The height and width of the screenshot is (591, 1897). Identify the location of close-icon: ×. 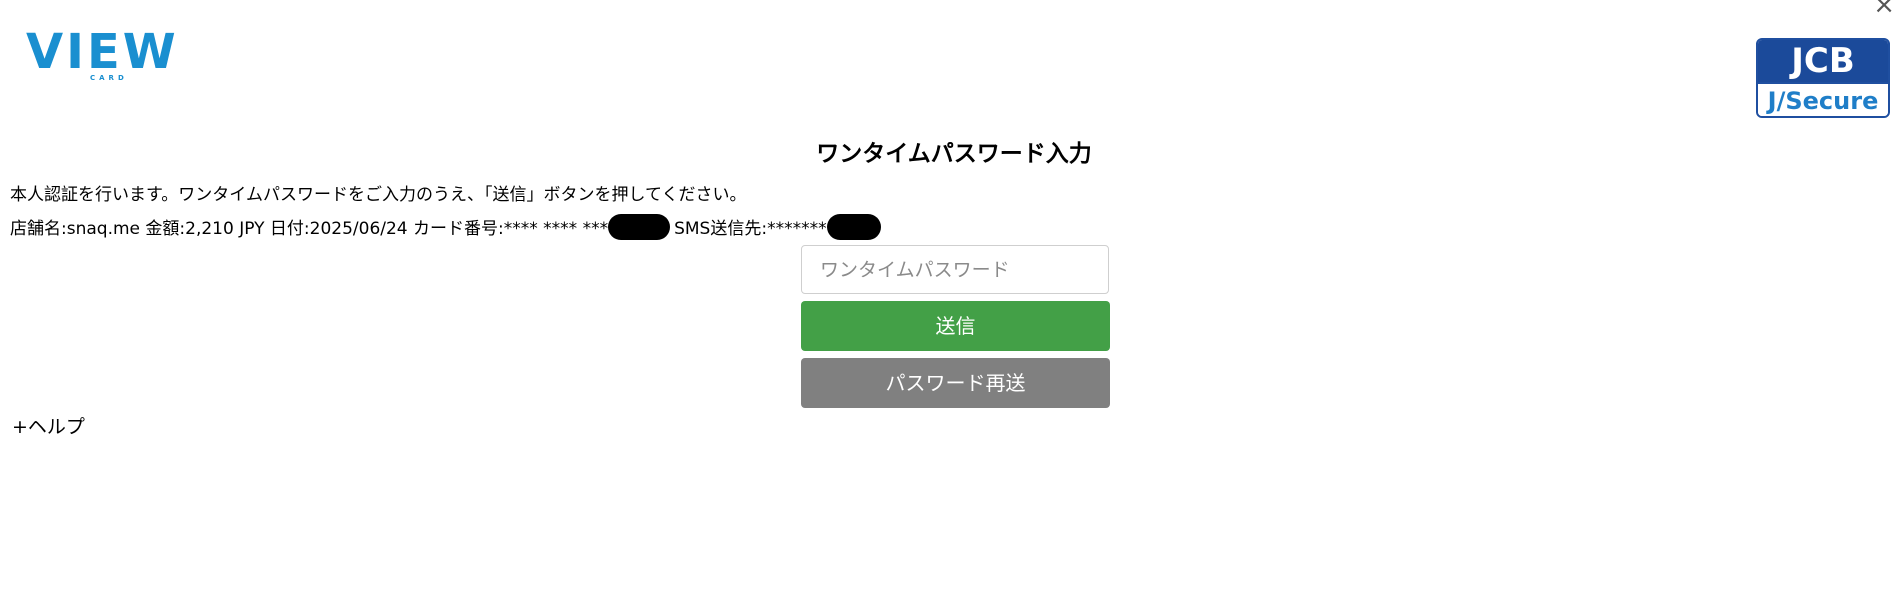
(1884, 9).